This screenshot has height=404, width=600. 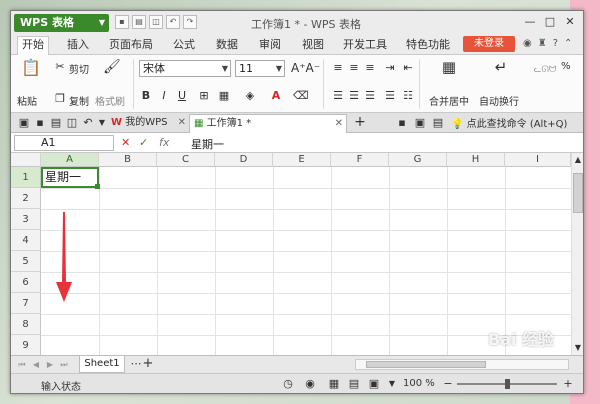 What do you see at coordinates (302, 160) in the screenshot?
I see `column-header: E` at bounding box center [302, 160].